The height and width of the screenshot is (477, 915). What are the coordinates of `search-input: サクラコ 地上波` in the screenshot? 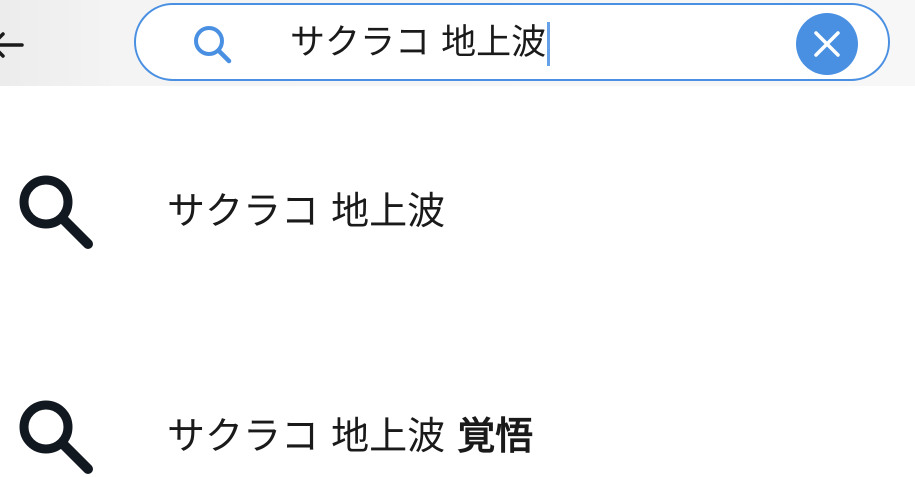 It's located at (420, 43).